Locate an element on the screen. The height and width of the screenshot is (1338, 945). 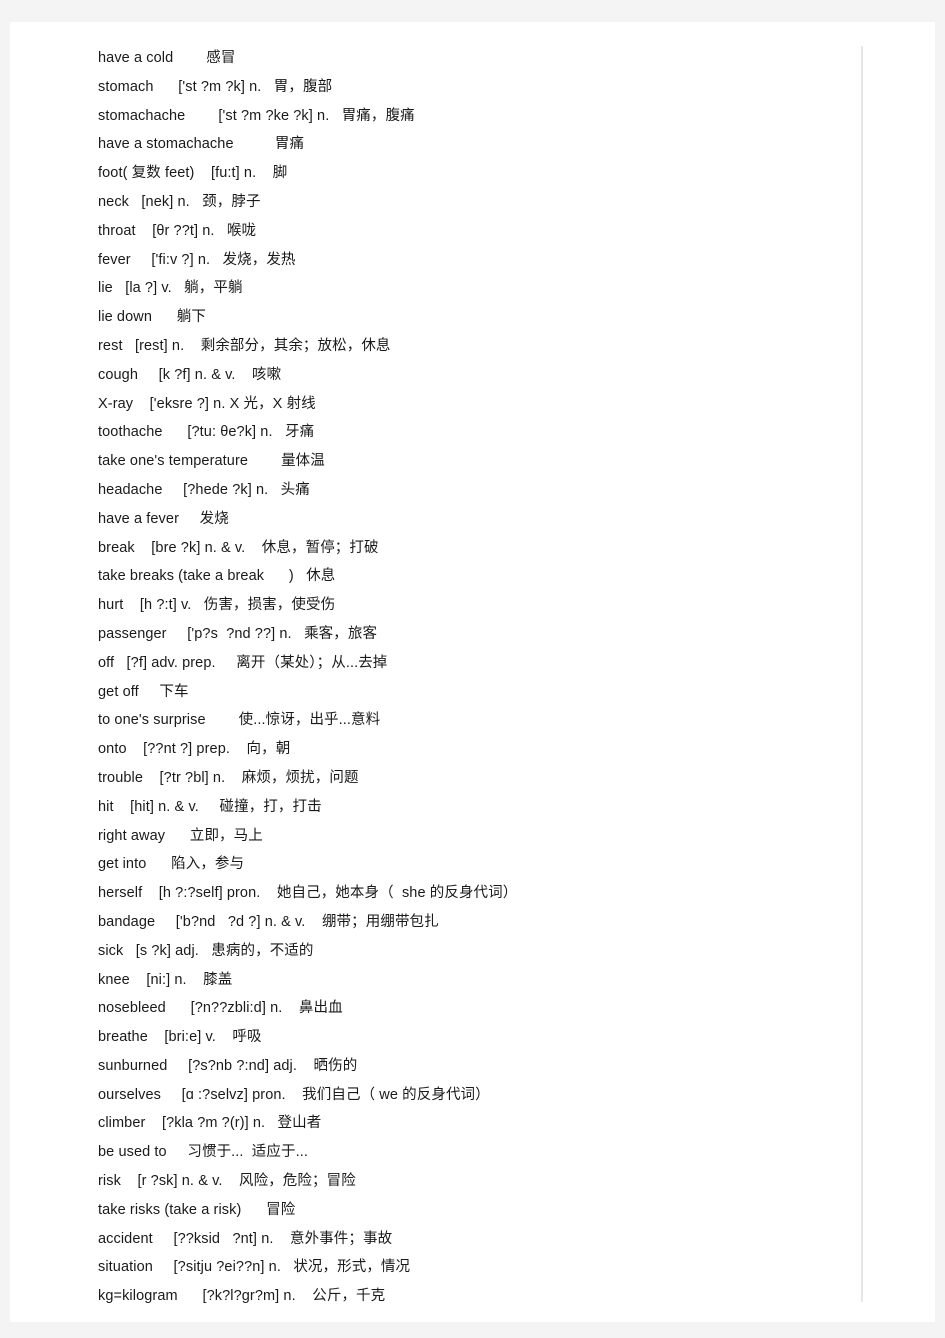
vocabulary-entry: take risks (take a risk) 冒险 is located at coordinates (197, 1209).